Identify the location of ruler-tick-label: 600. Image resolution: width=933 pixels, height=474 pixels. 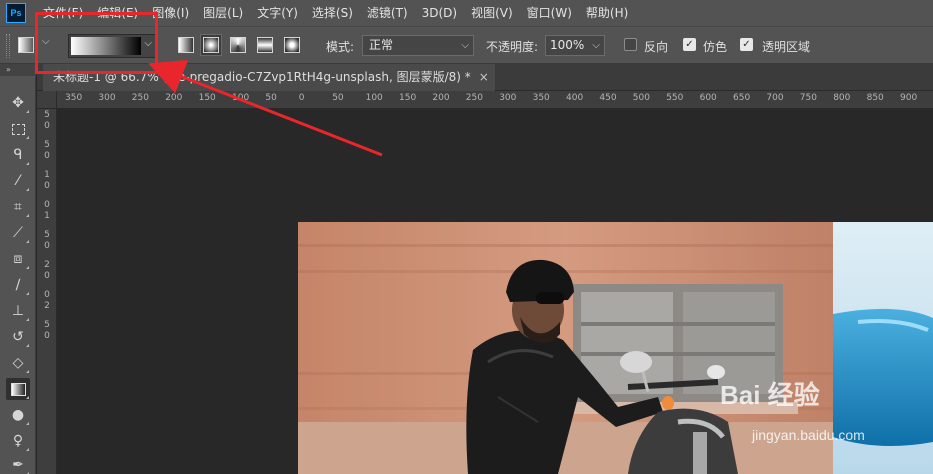
(708, 98).